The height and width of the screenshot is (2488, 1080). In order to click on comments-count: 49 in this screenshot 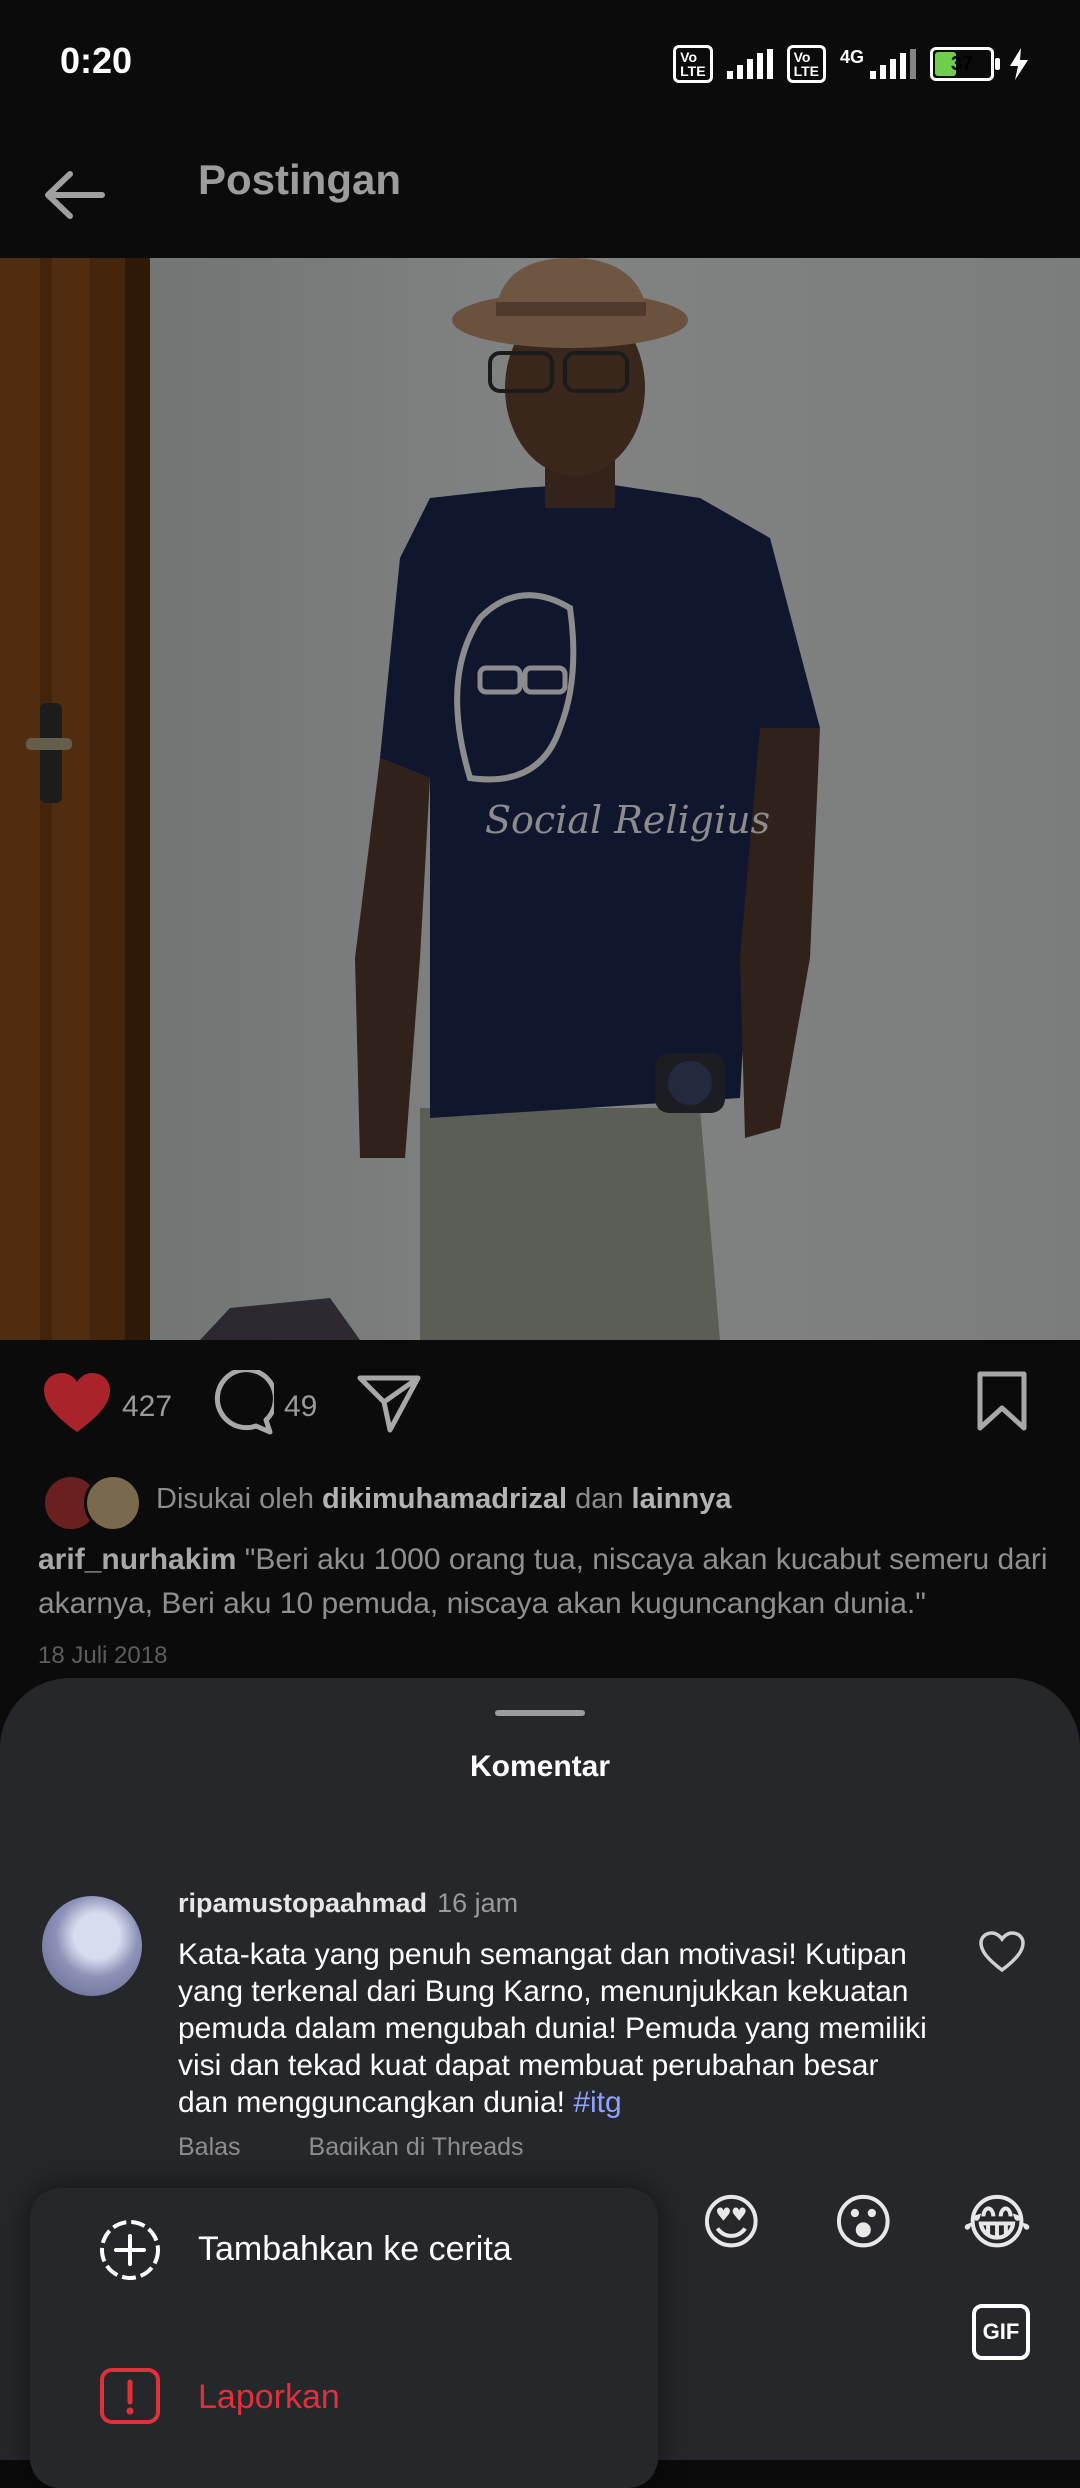, I will do `click(300, 1407)`.